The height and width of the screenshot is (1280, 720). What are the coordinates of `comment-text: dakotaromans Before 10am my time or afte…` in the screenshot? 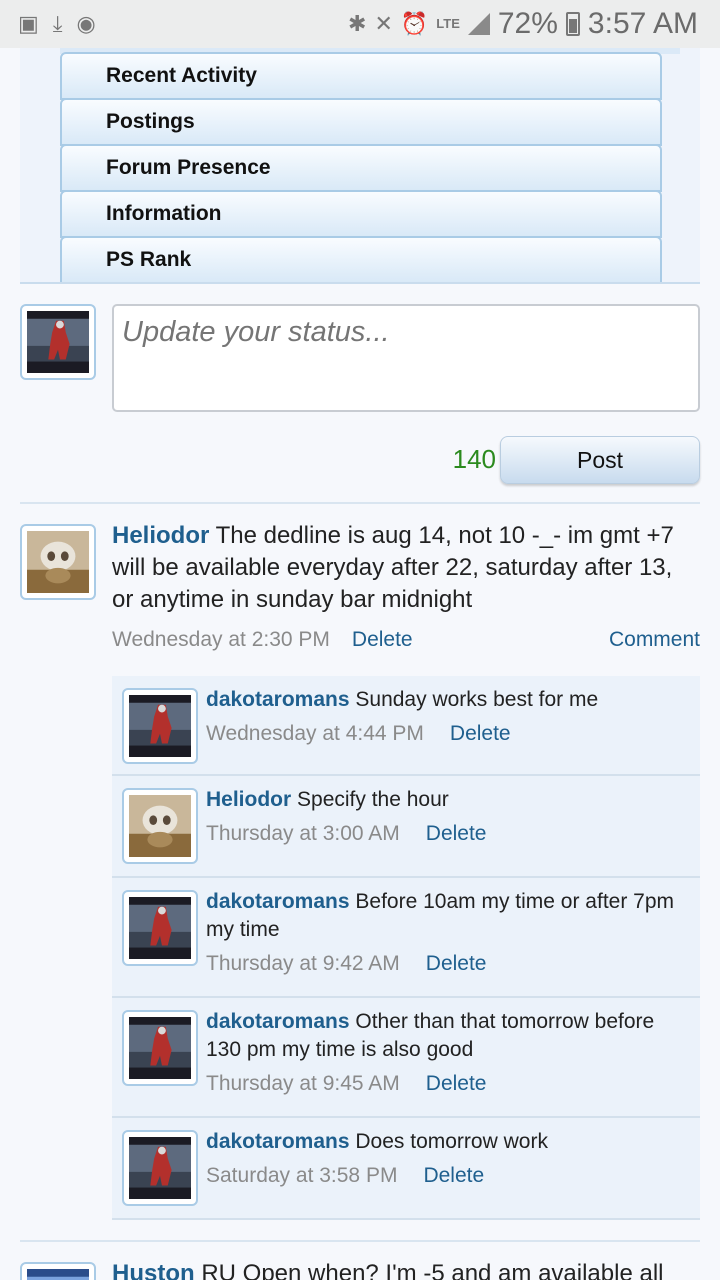 It's located at (406, 911).